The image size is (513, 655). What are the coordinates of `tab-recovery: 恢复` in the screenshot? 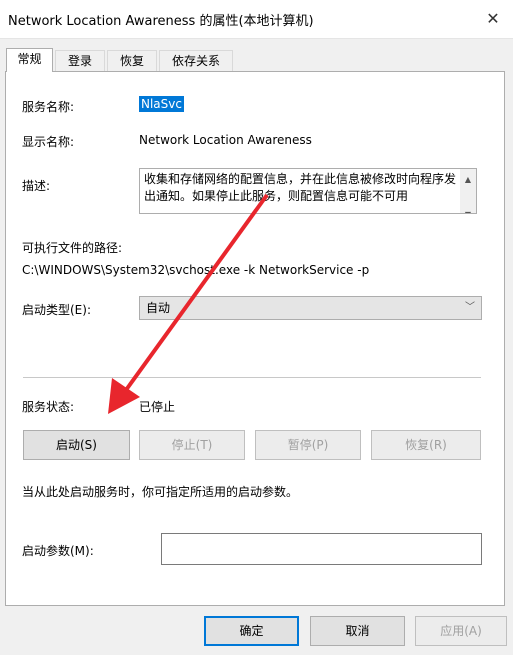 It's located at (132, 60).